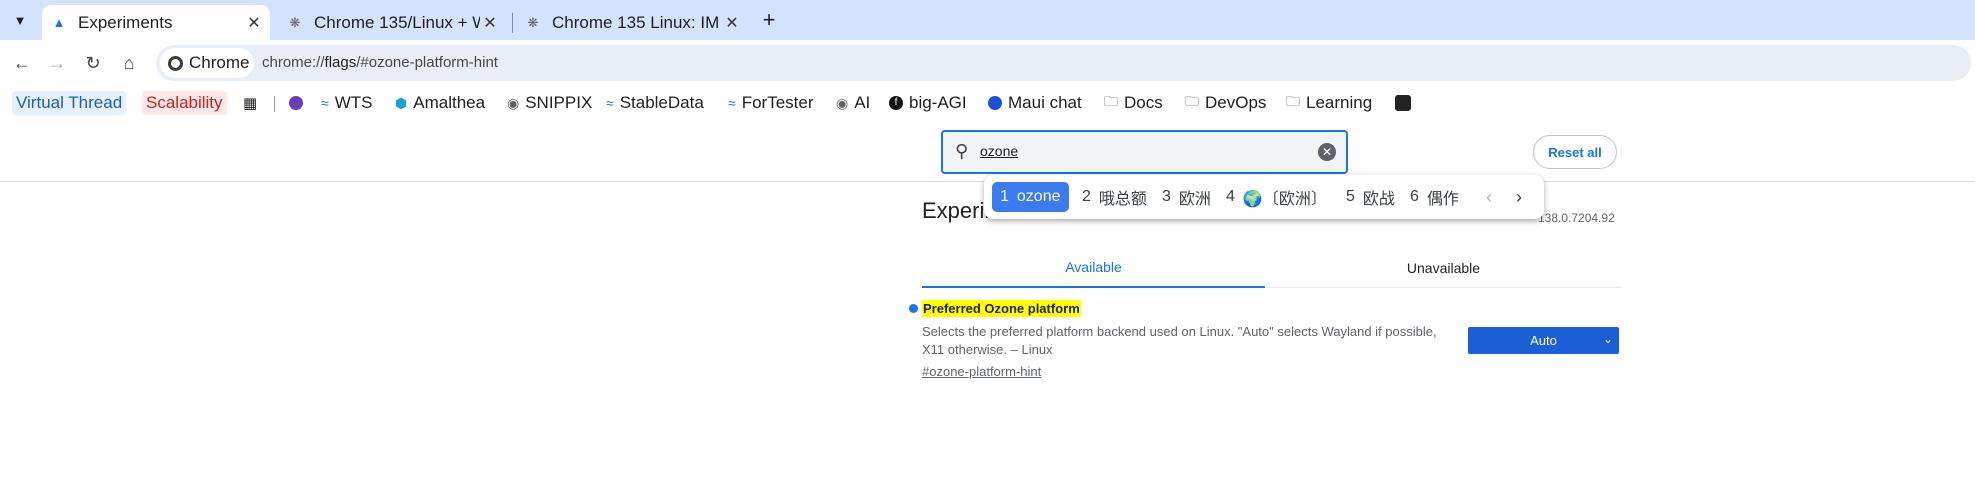  I want to click on bookmark-github, so click(1403, 103).